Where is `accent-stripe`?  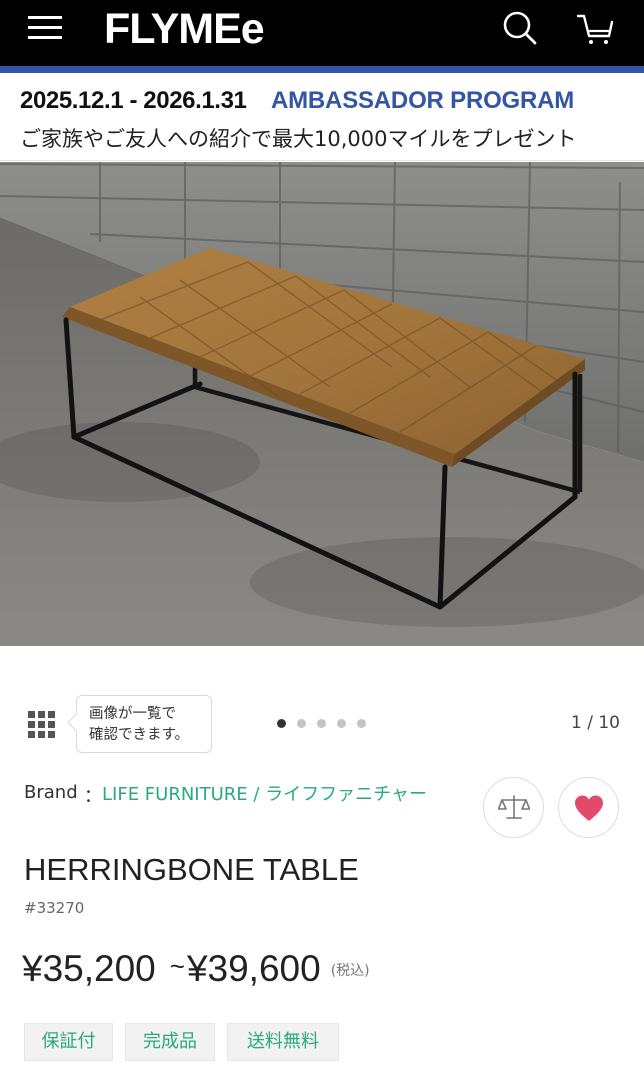
accent-stripe is located at coordinates (322, 69).